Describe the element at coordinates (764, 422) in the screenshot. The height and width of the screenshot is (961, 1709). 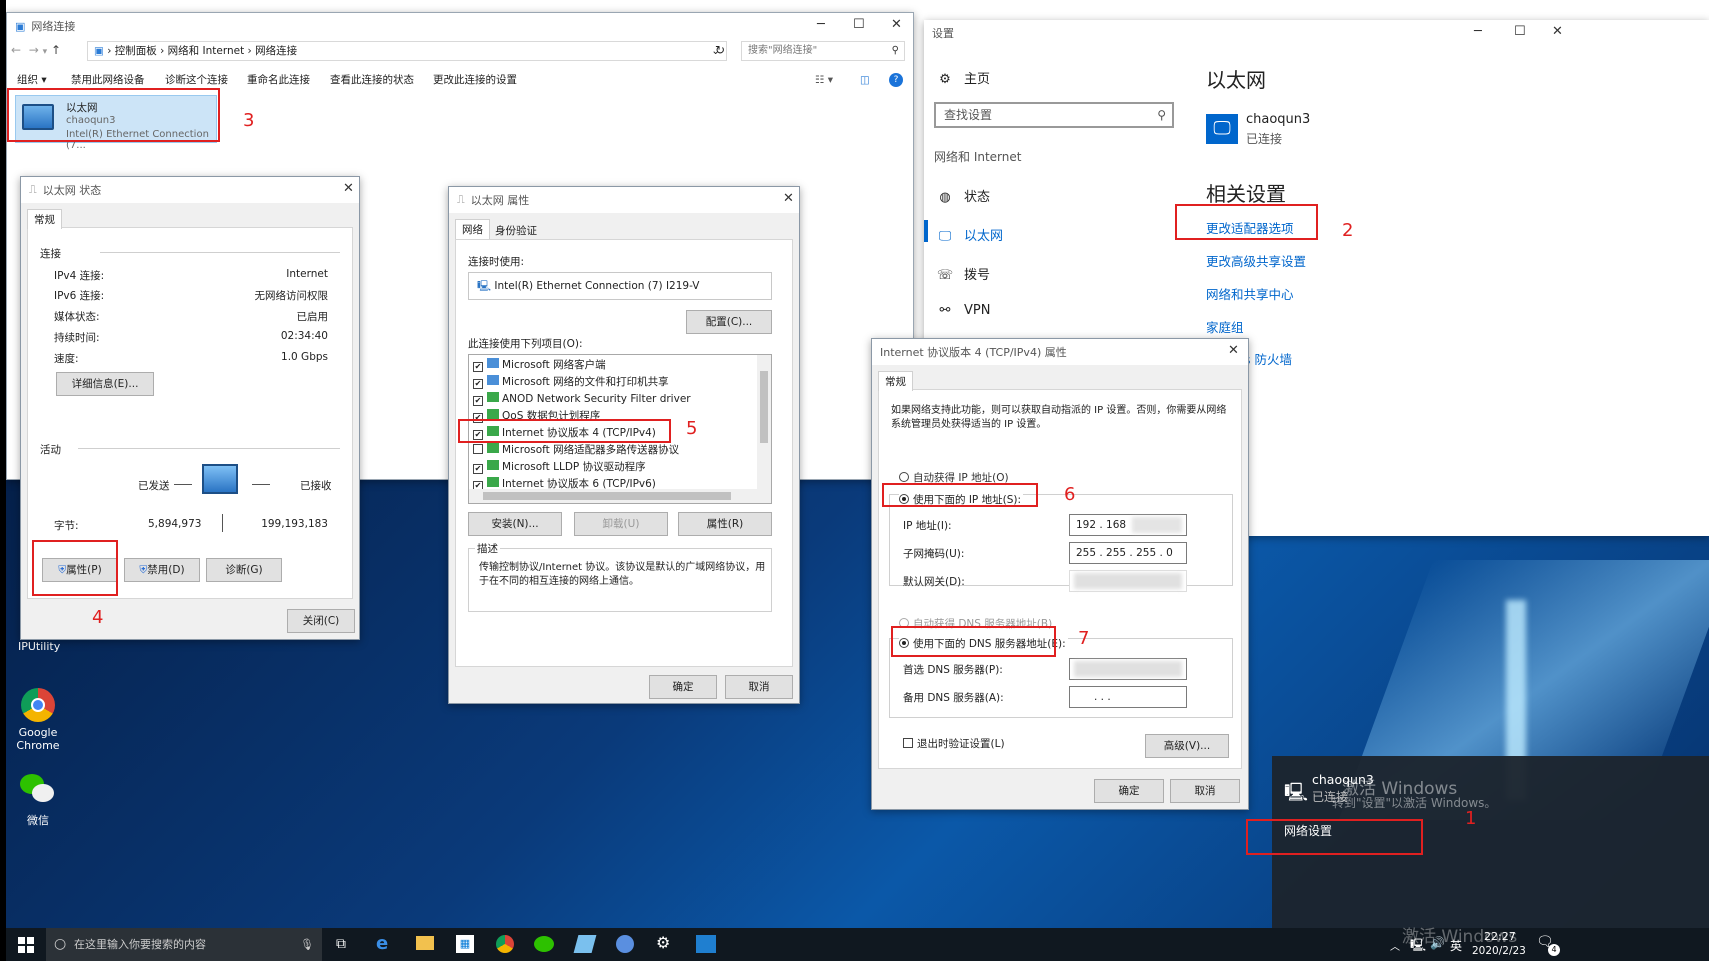
I see `list-scrollbar` at that location.